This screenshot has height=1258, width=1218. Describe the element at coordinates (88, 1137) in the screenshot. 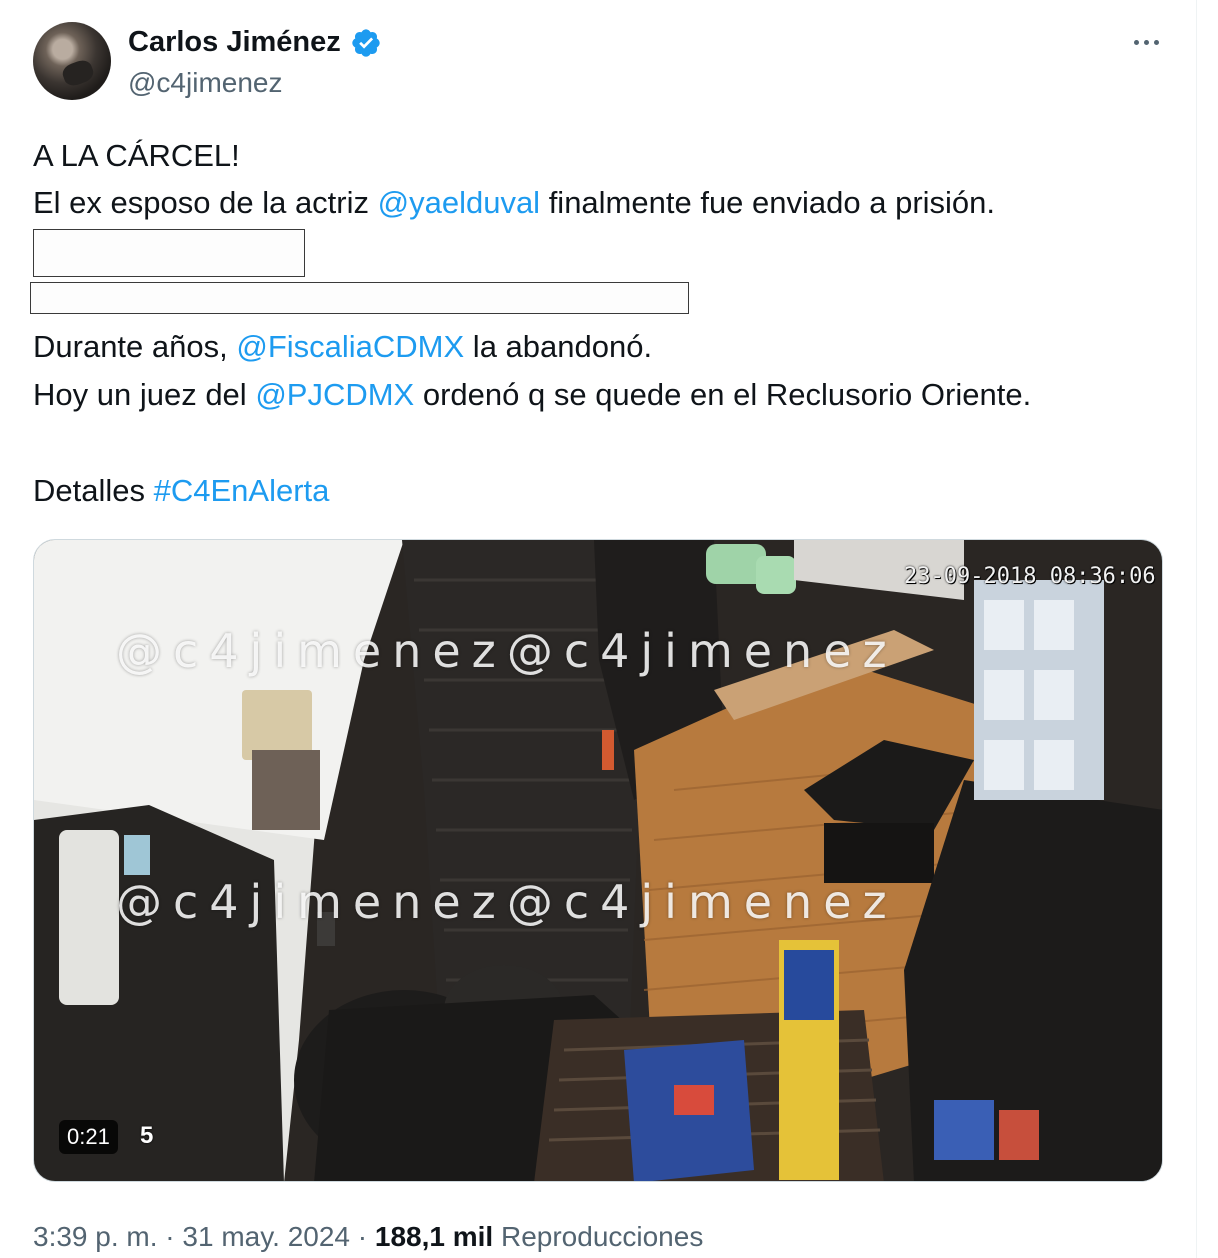

I see `video-duration-badge: 0:21` at that location.